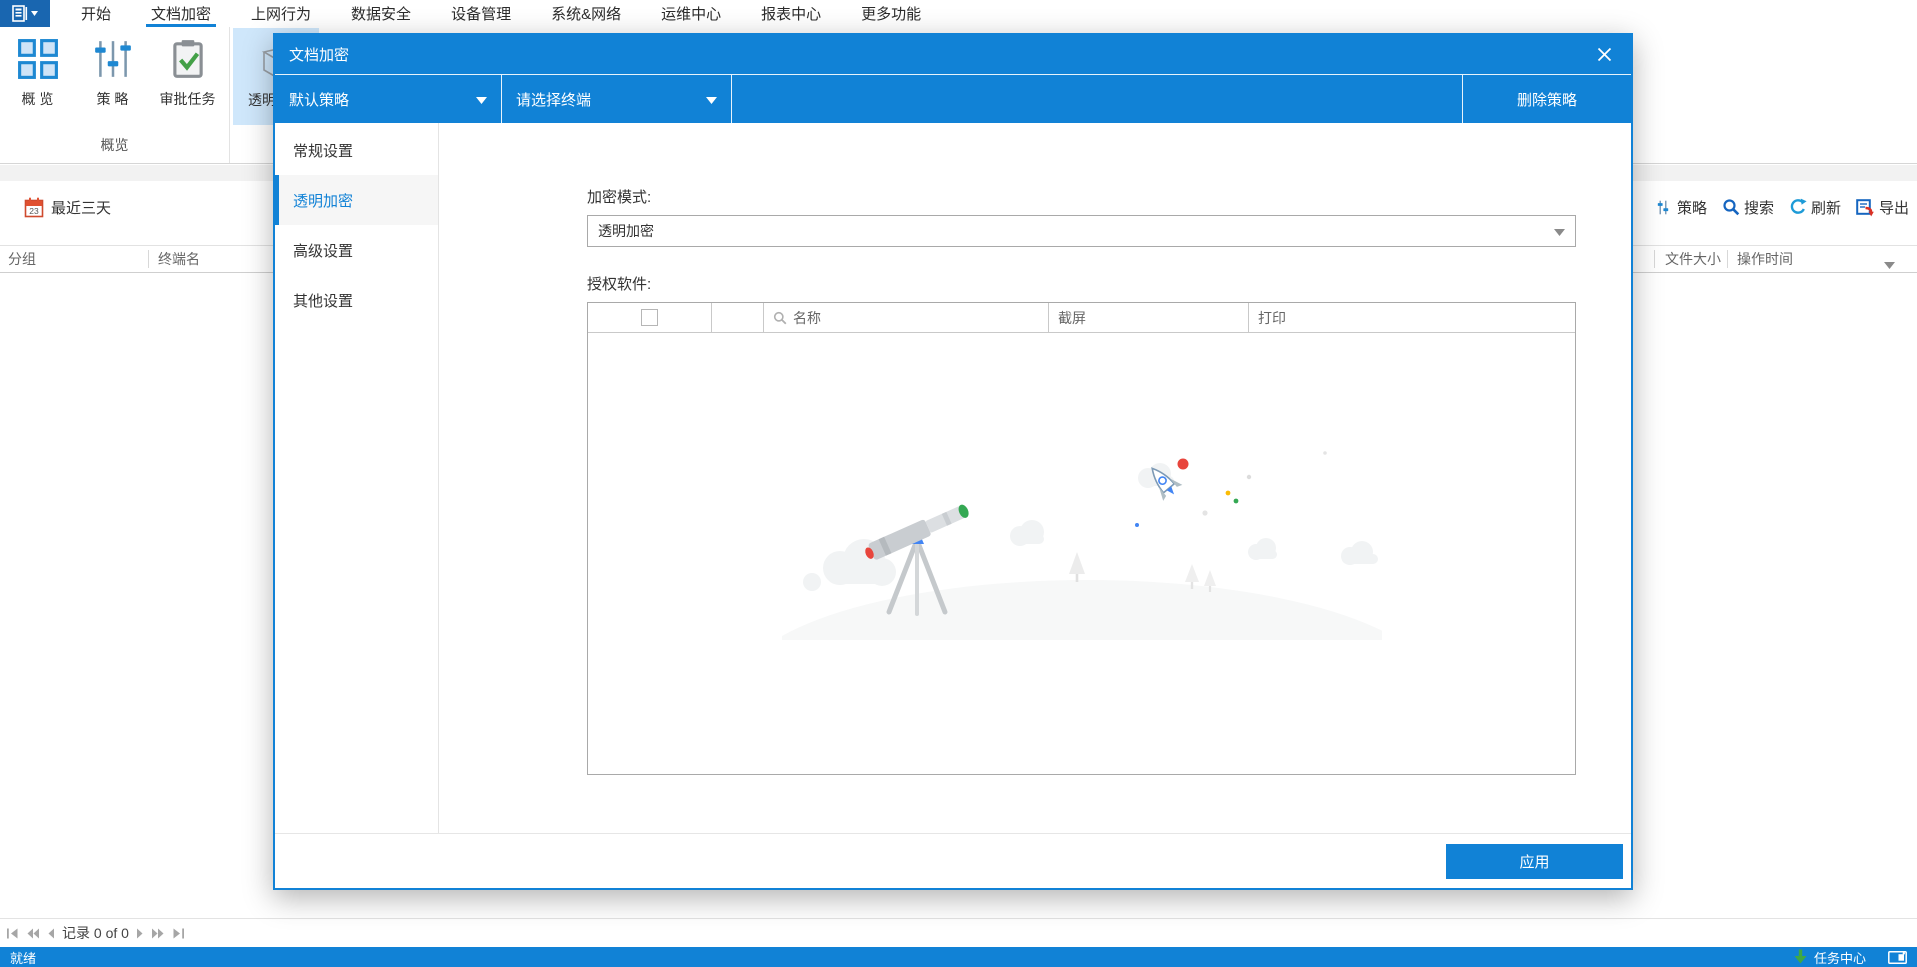 This screenshot has width=1917, height=967. I want to click on refresh-icon, so click(1798, 206).